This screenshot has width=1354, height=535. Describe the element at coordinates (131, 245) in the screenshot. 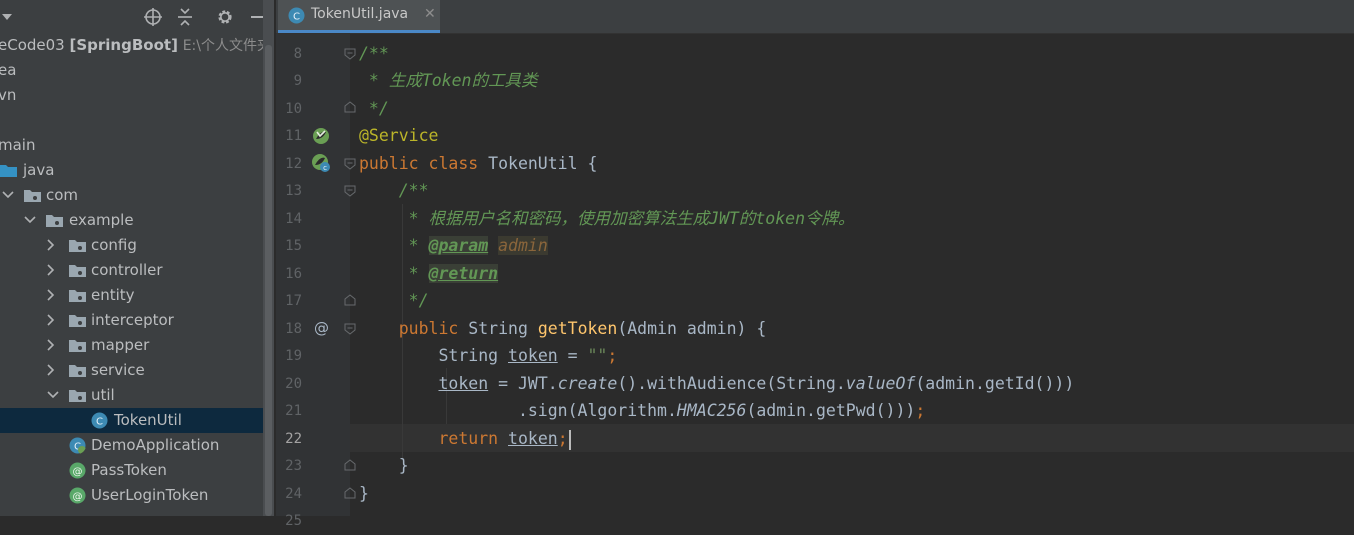

I see `tree-item-config: config` at that location.